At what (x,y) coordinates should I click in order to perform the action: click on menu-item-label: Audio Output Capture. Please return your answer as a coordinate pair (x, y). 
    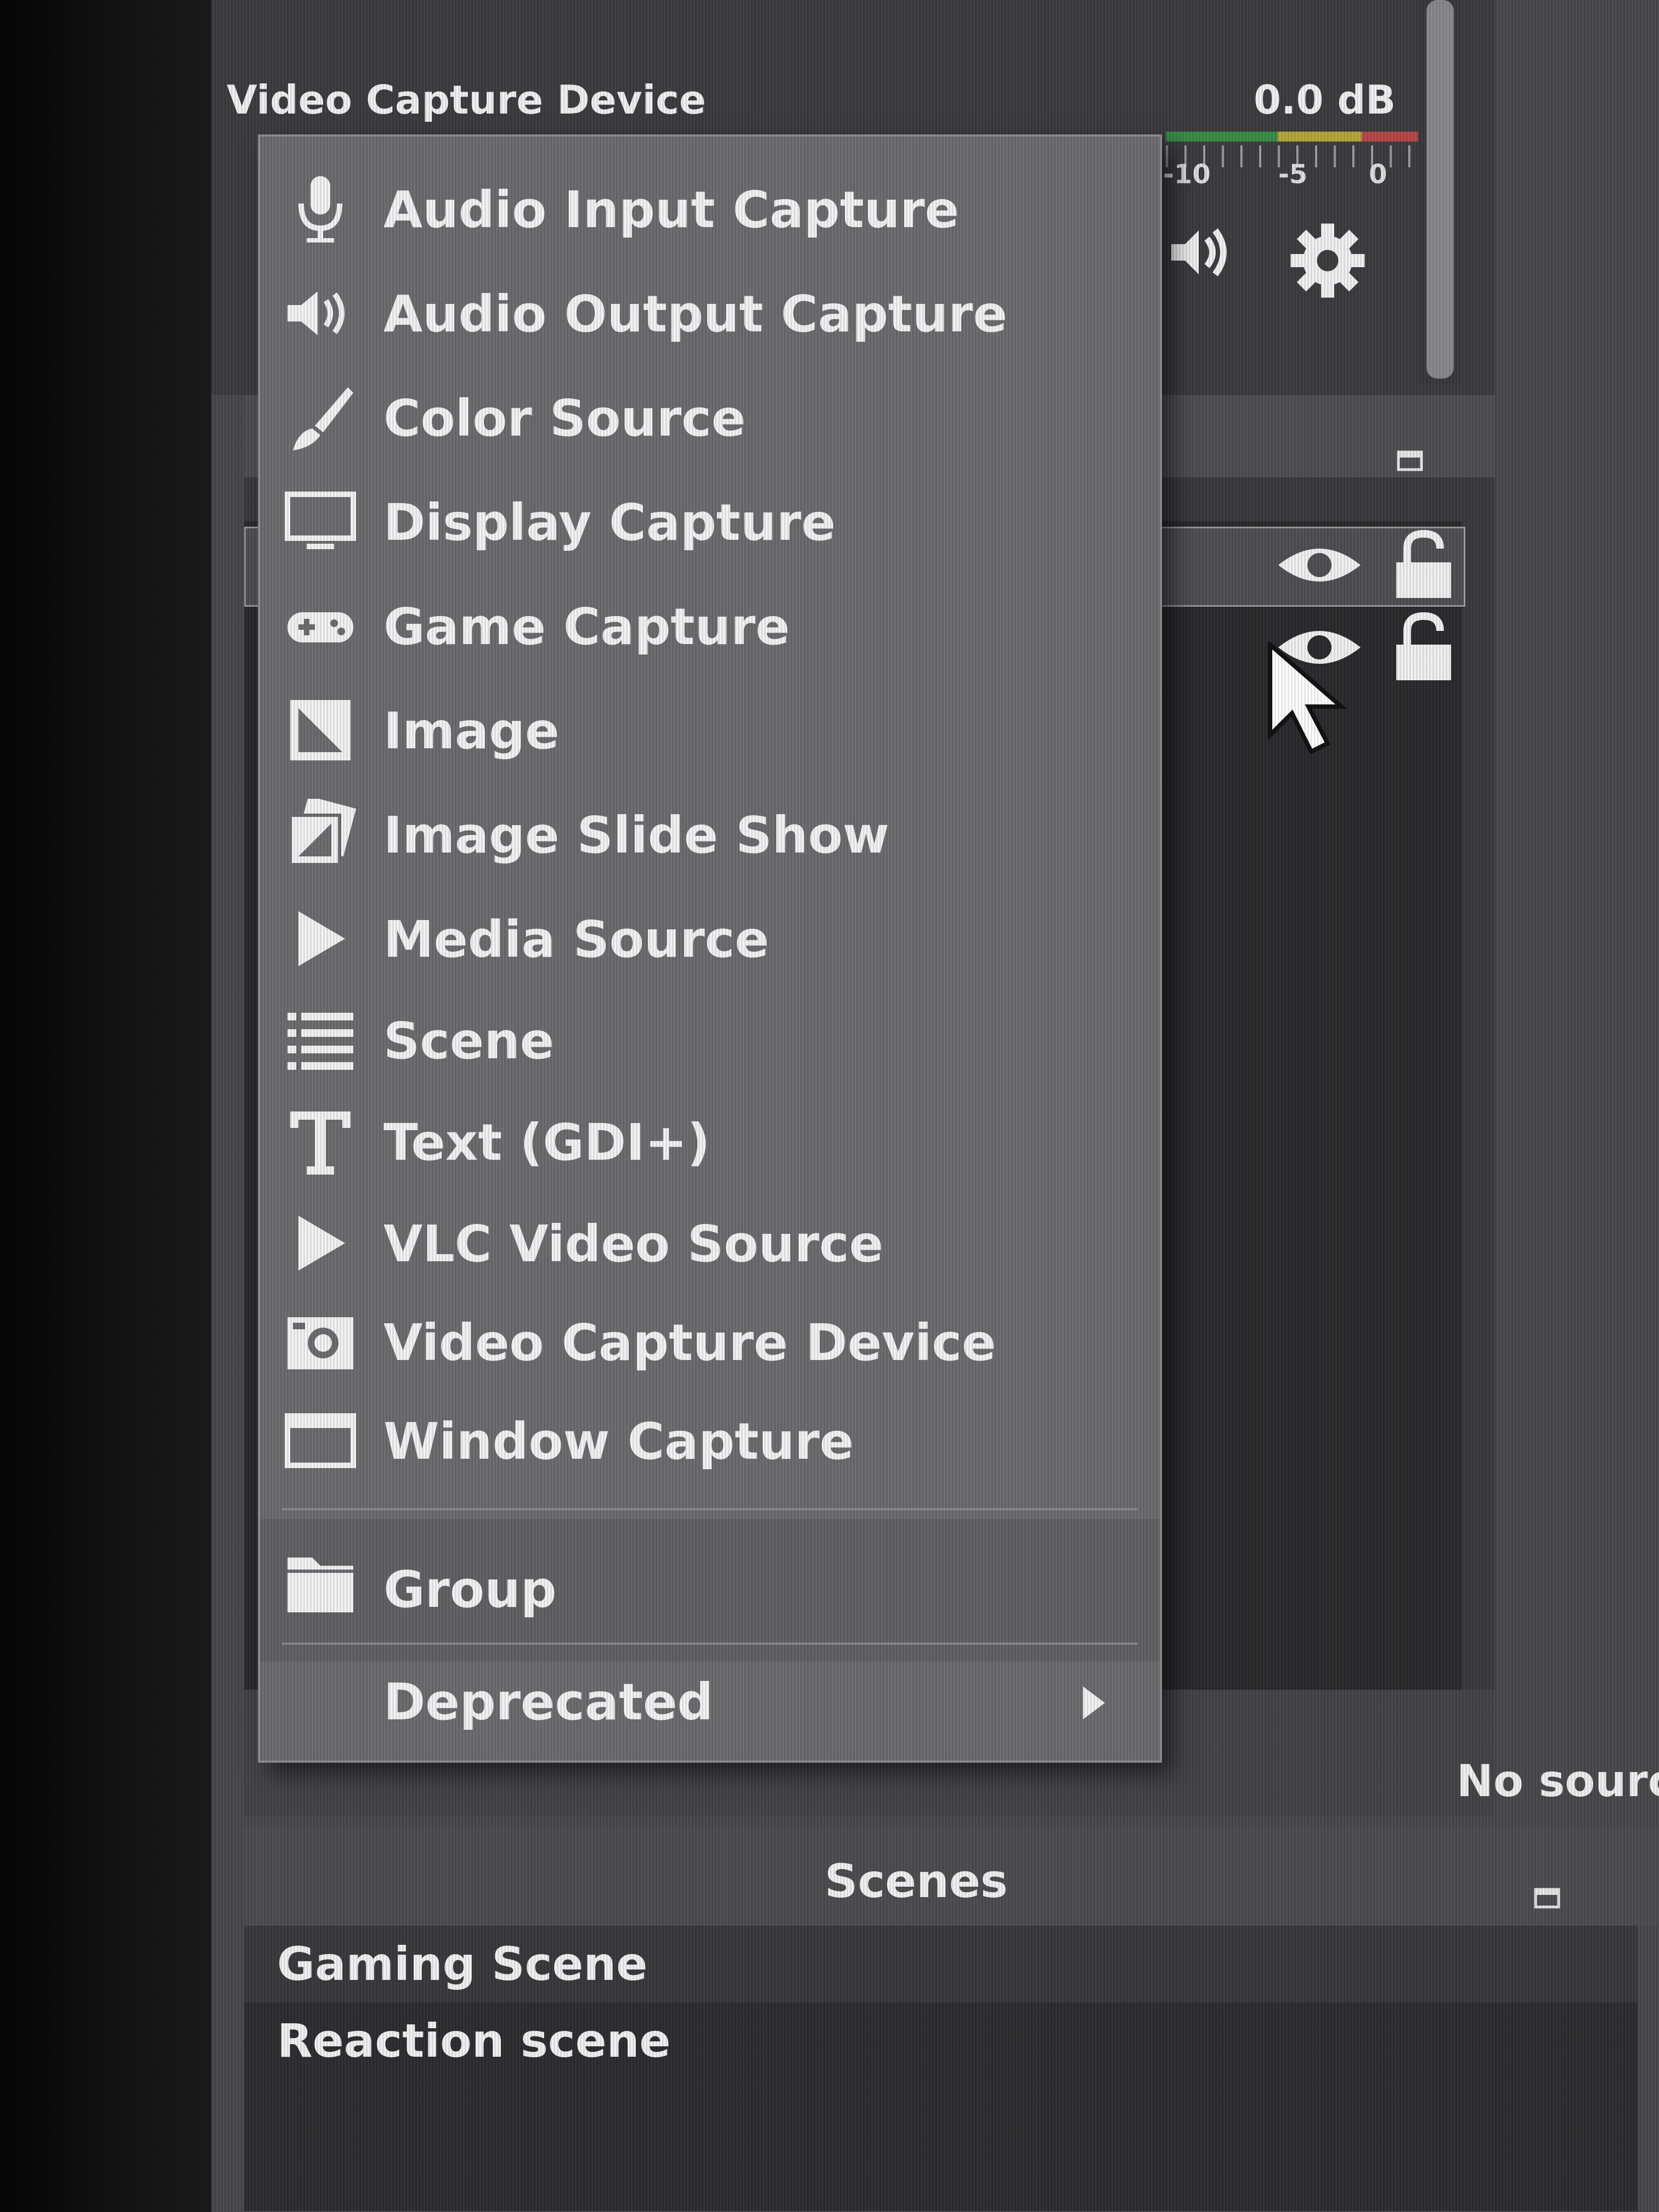
    Looking at the image, I should click on (696, 314).